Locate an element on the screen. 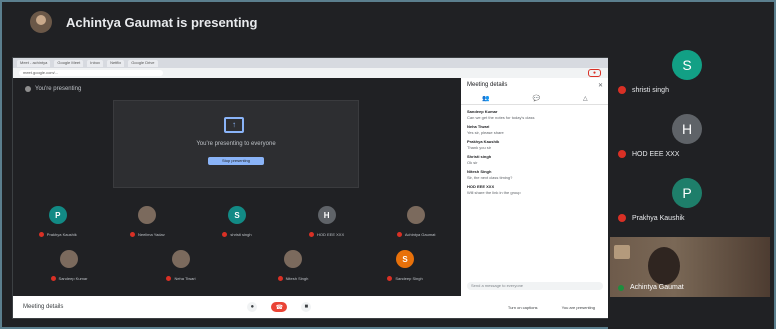  browser-tab: Google Drive is located at coordinates (143, 63).